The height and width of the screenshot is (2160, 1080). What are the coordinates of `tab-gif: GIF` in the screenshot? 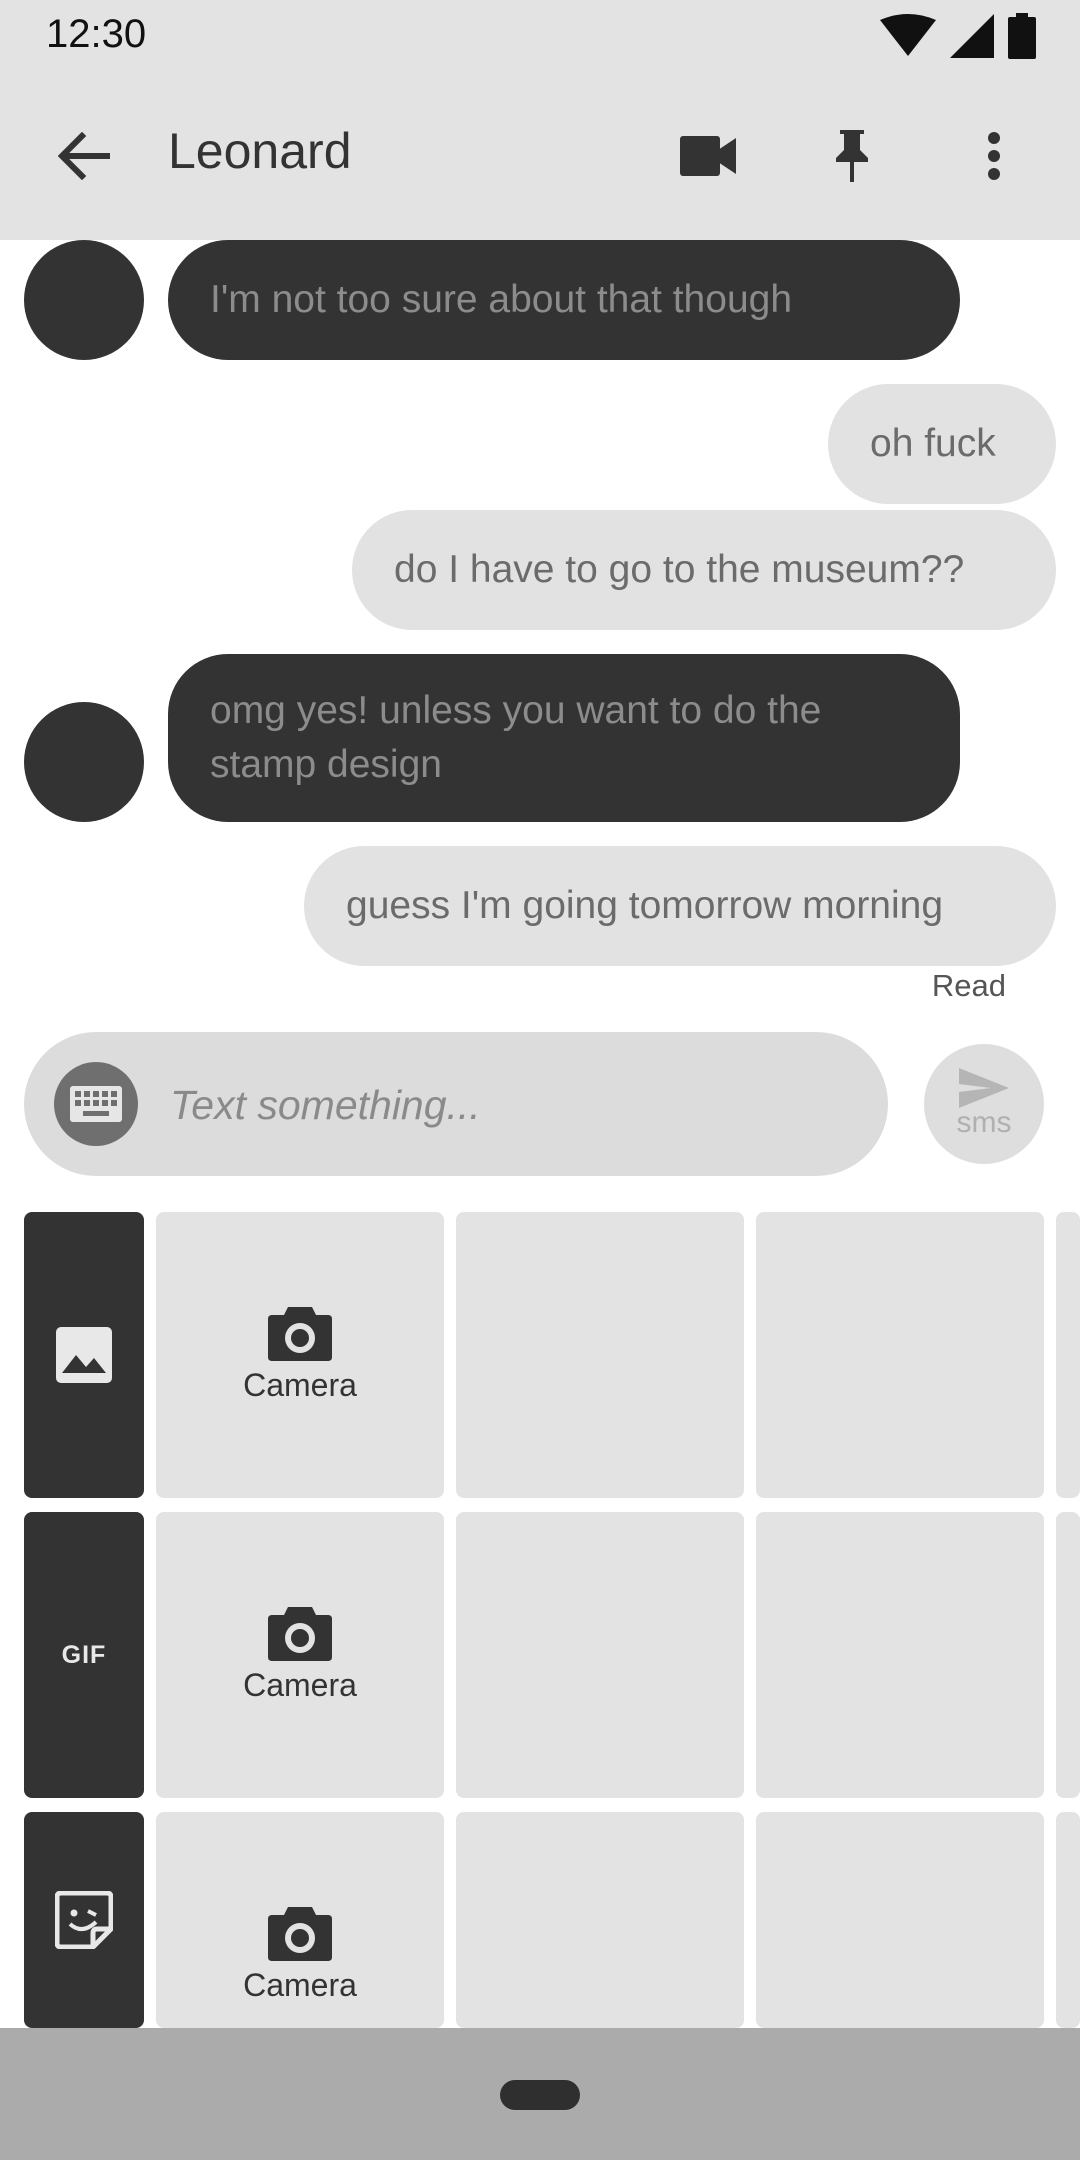 It's located at (84, 1655).